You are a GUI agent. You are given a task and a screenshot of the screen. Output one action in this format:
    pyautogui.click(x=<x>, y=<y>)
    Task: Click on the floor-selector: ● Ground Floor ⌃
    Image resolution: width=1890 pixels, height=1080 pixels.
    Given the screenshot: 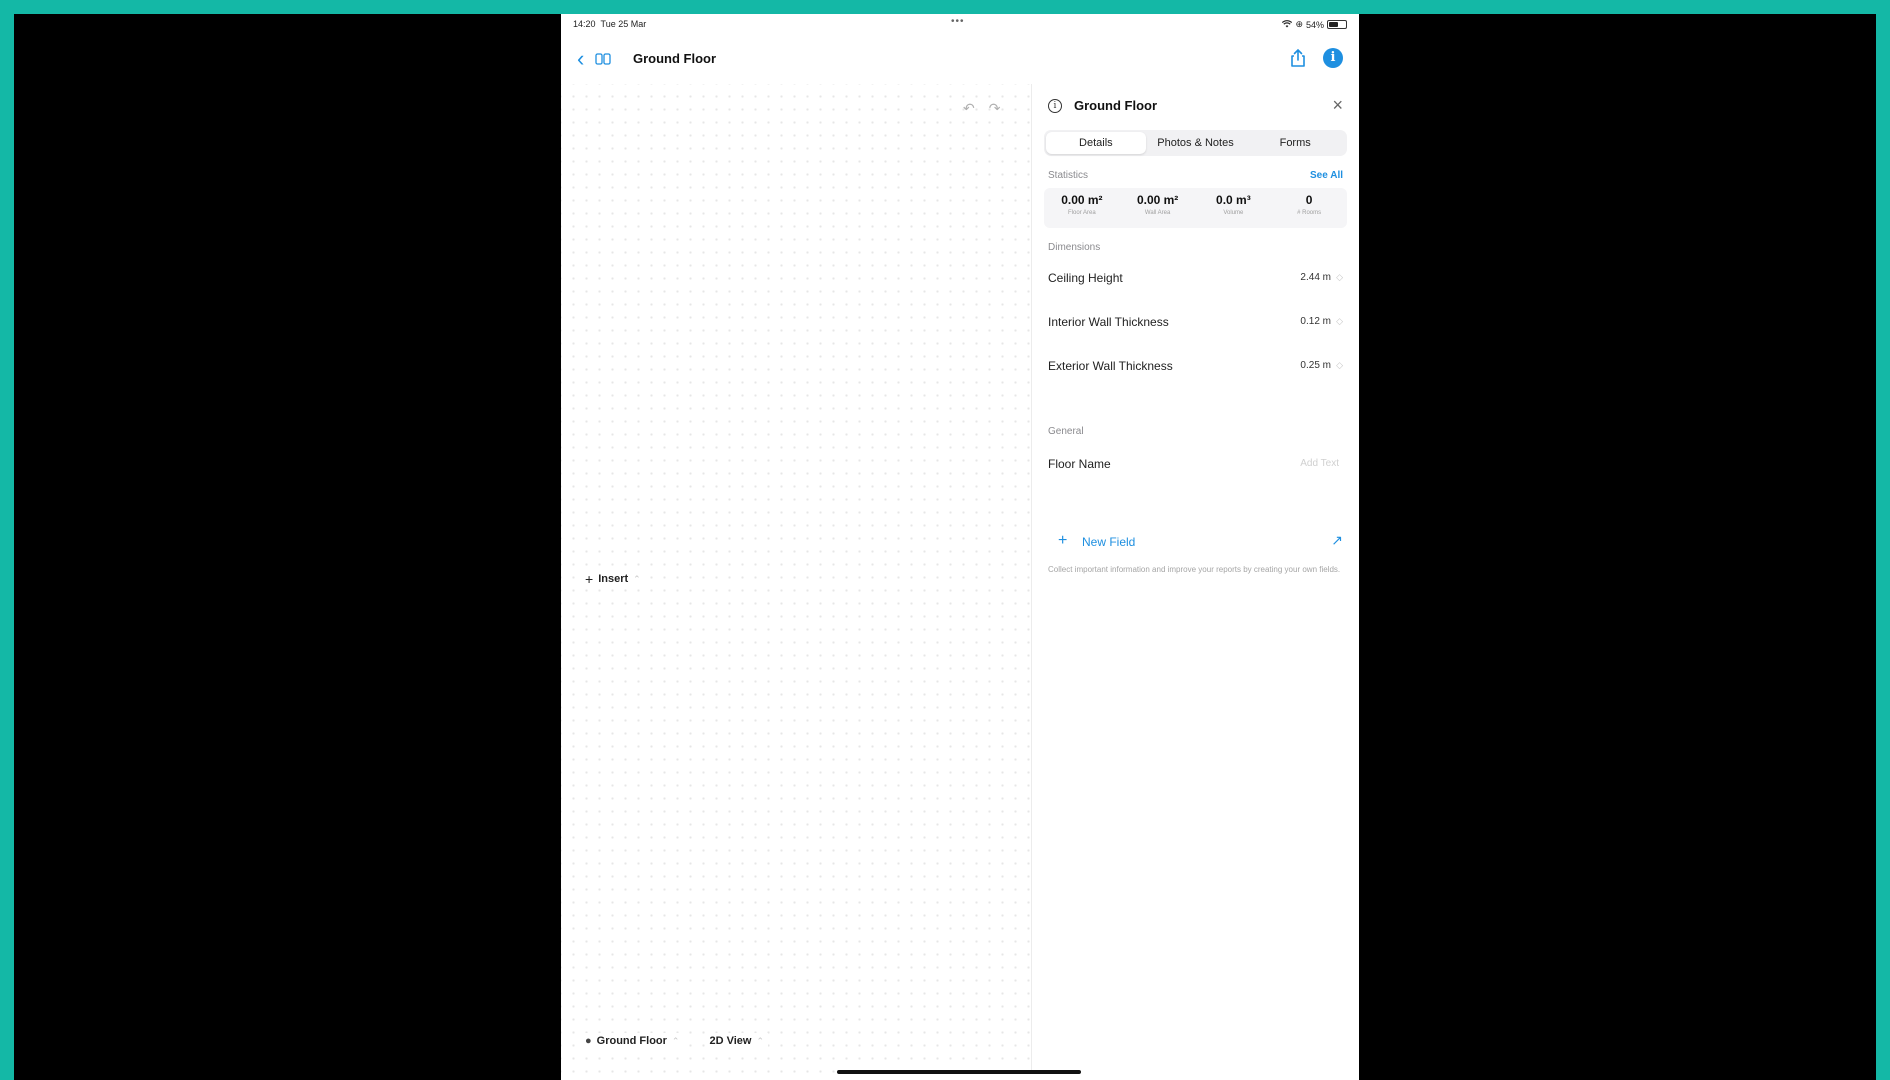 What is the action you would take?
    pyautogui.click(x=632, y=1041)
    